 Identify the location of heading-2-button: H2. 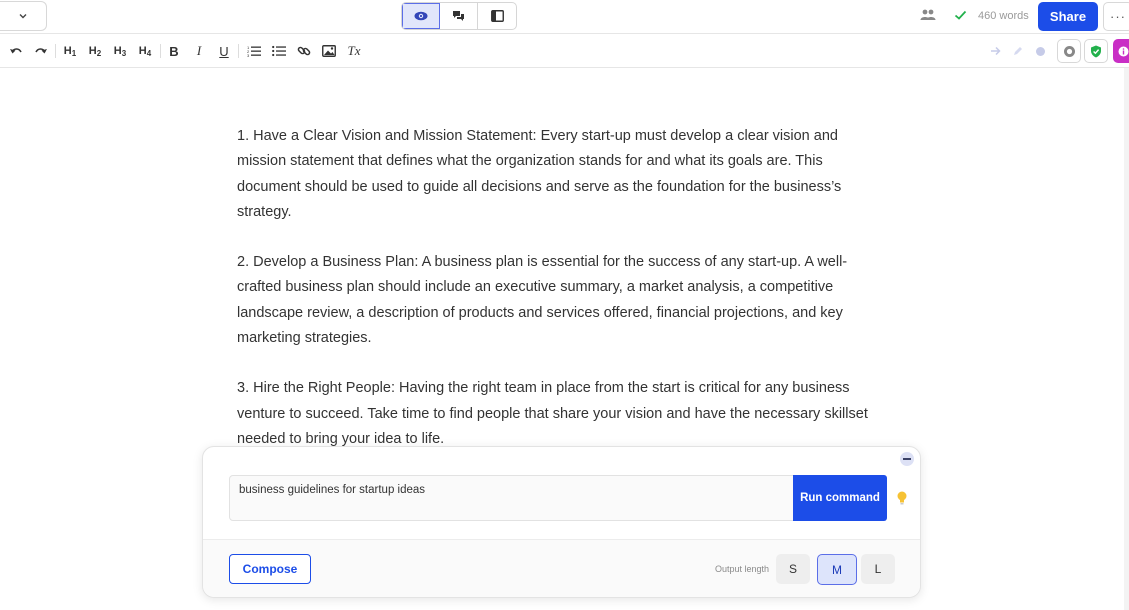
(95, 51).